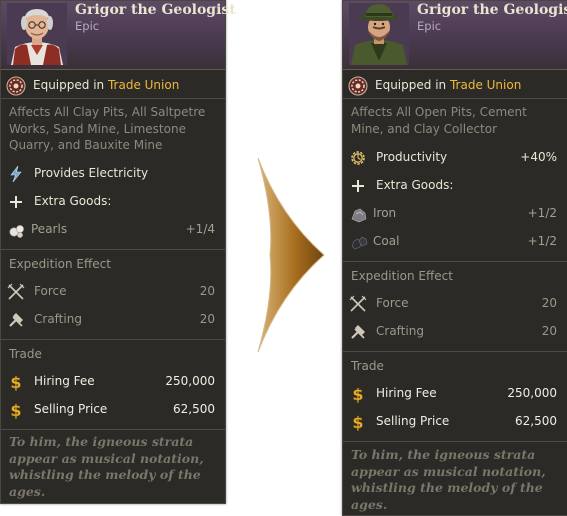 Image resolution: width=567 pixels, height=516 pixels. I want to click on productivity-label: Productivity, so click(412, 157).